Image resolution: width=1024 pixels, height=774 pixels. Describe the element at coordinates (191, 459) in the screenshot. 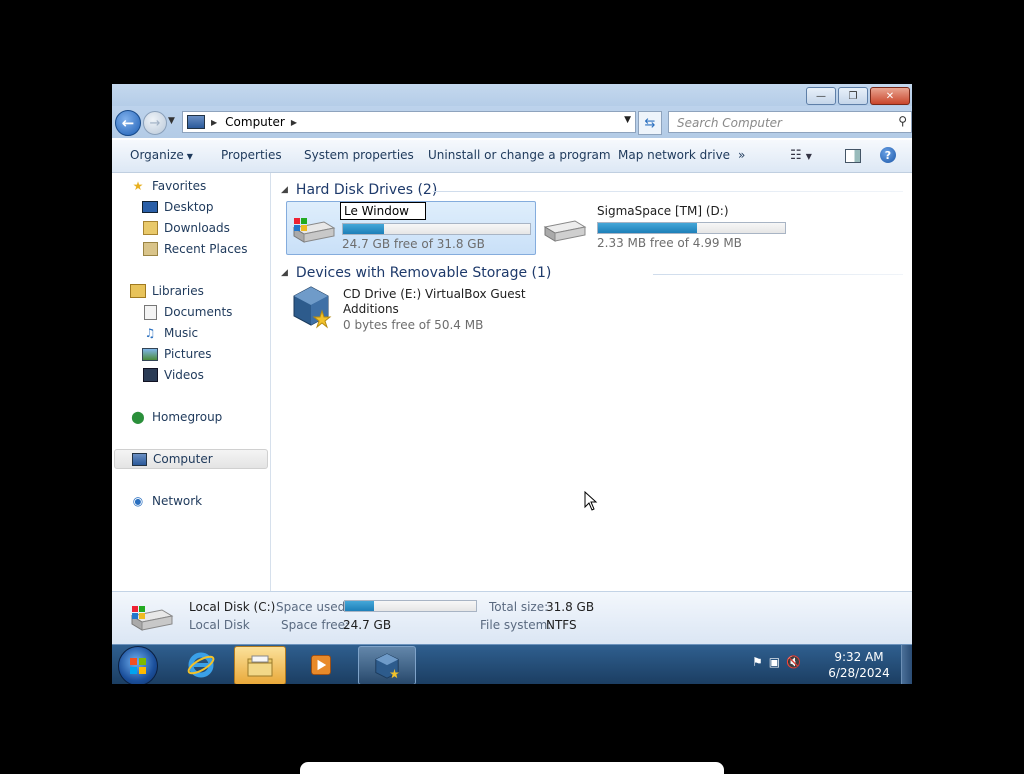

I see `nav-computer: Computer` at that location.